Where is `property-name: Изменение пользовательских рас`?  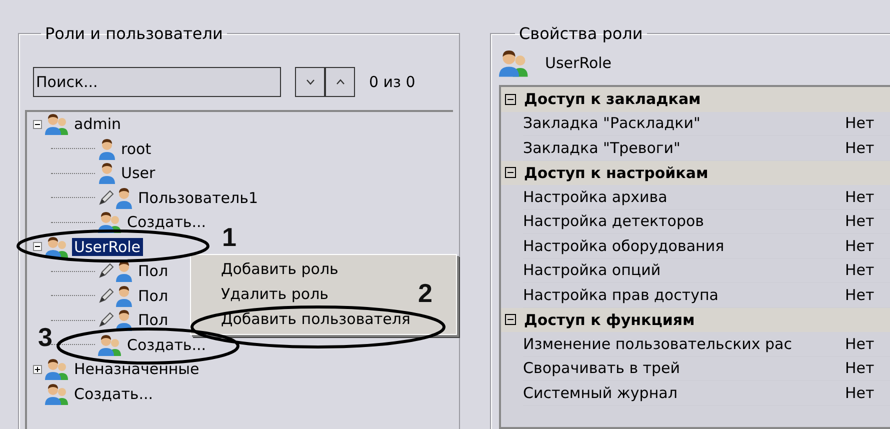 property-name: Изменение пользовательских рас is located at coordinates (658, 343).